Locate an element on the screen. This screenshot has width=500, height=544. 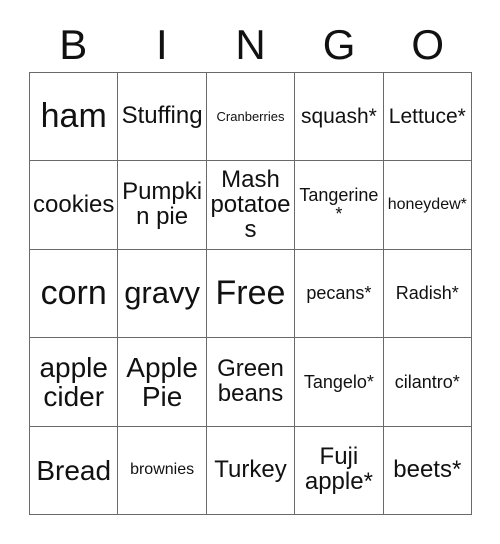
bingo-cell-g1: squash* is located at coordinates (339, 117).